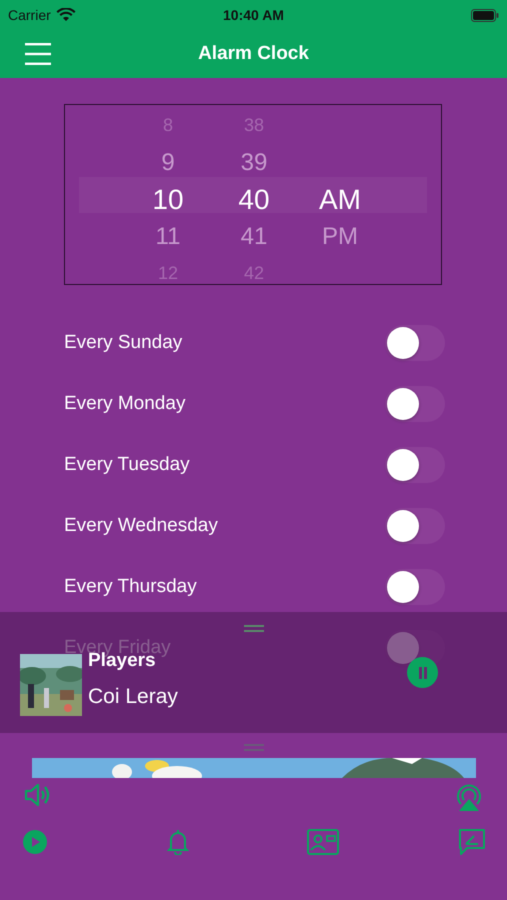 Image resolution: width=507 pixels, height=900 pixels. I want to click on speaker-icon, so click(38, 795).